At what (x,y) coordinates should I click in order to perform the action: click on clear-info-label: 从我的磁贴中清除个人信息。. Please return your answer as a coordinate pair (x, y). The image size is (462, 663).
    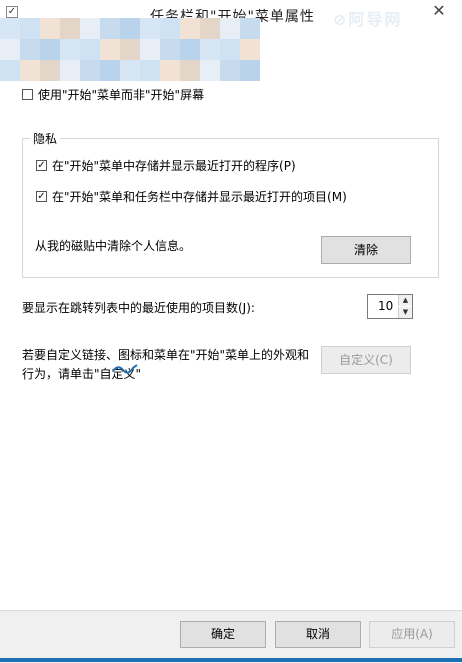
    Looking at the image, I should click on (113, 246).